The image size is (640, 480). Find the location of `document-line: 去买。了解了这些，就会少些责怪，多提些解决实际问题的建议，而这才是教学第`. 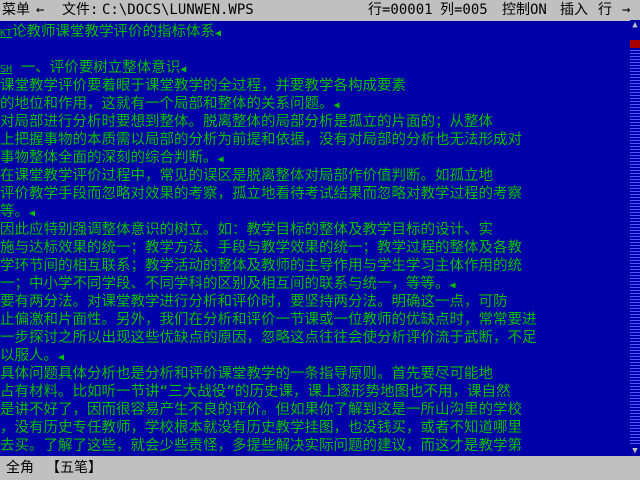

document-line: 去买。了解了这些，就会少些责怪，多提些解决实际问题的建议，而这才是教学第 is located at coordinates (315, 445).